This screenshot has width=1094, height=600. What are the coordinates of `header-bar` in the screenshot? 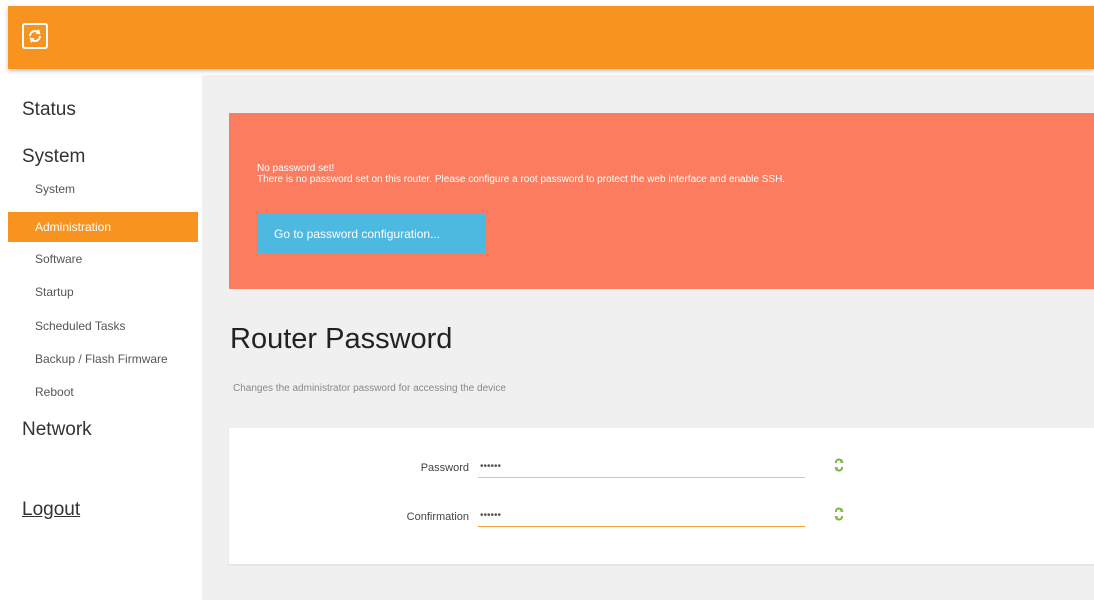 It's located at (551, 37).